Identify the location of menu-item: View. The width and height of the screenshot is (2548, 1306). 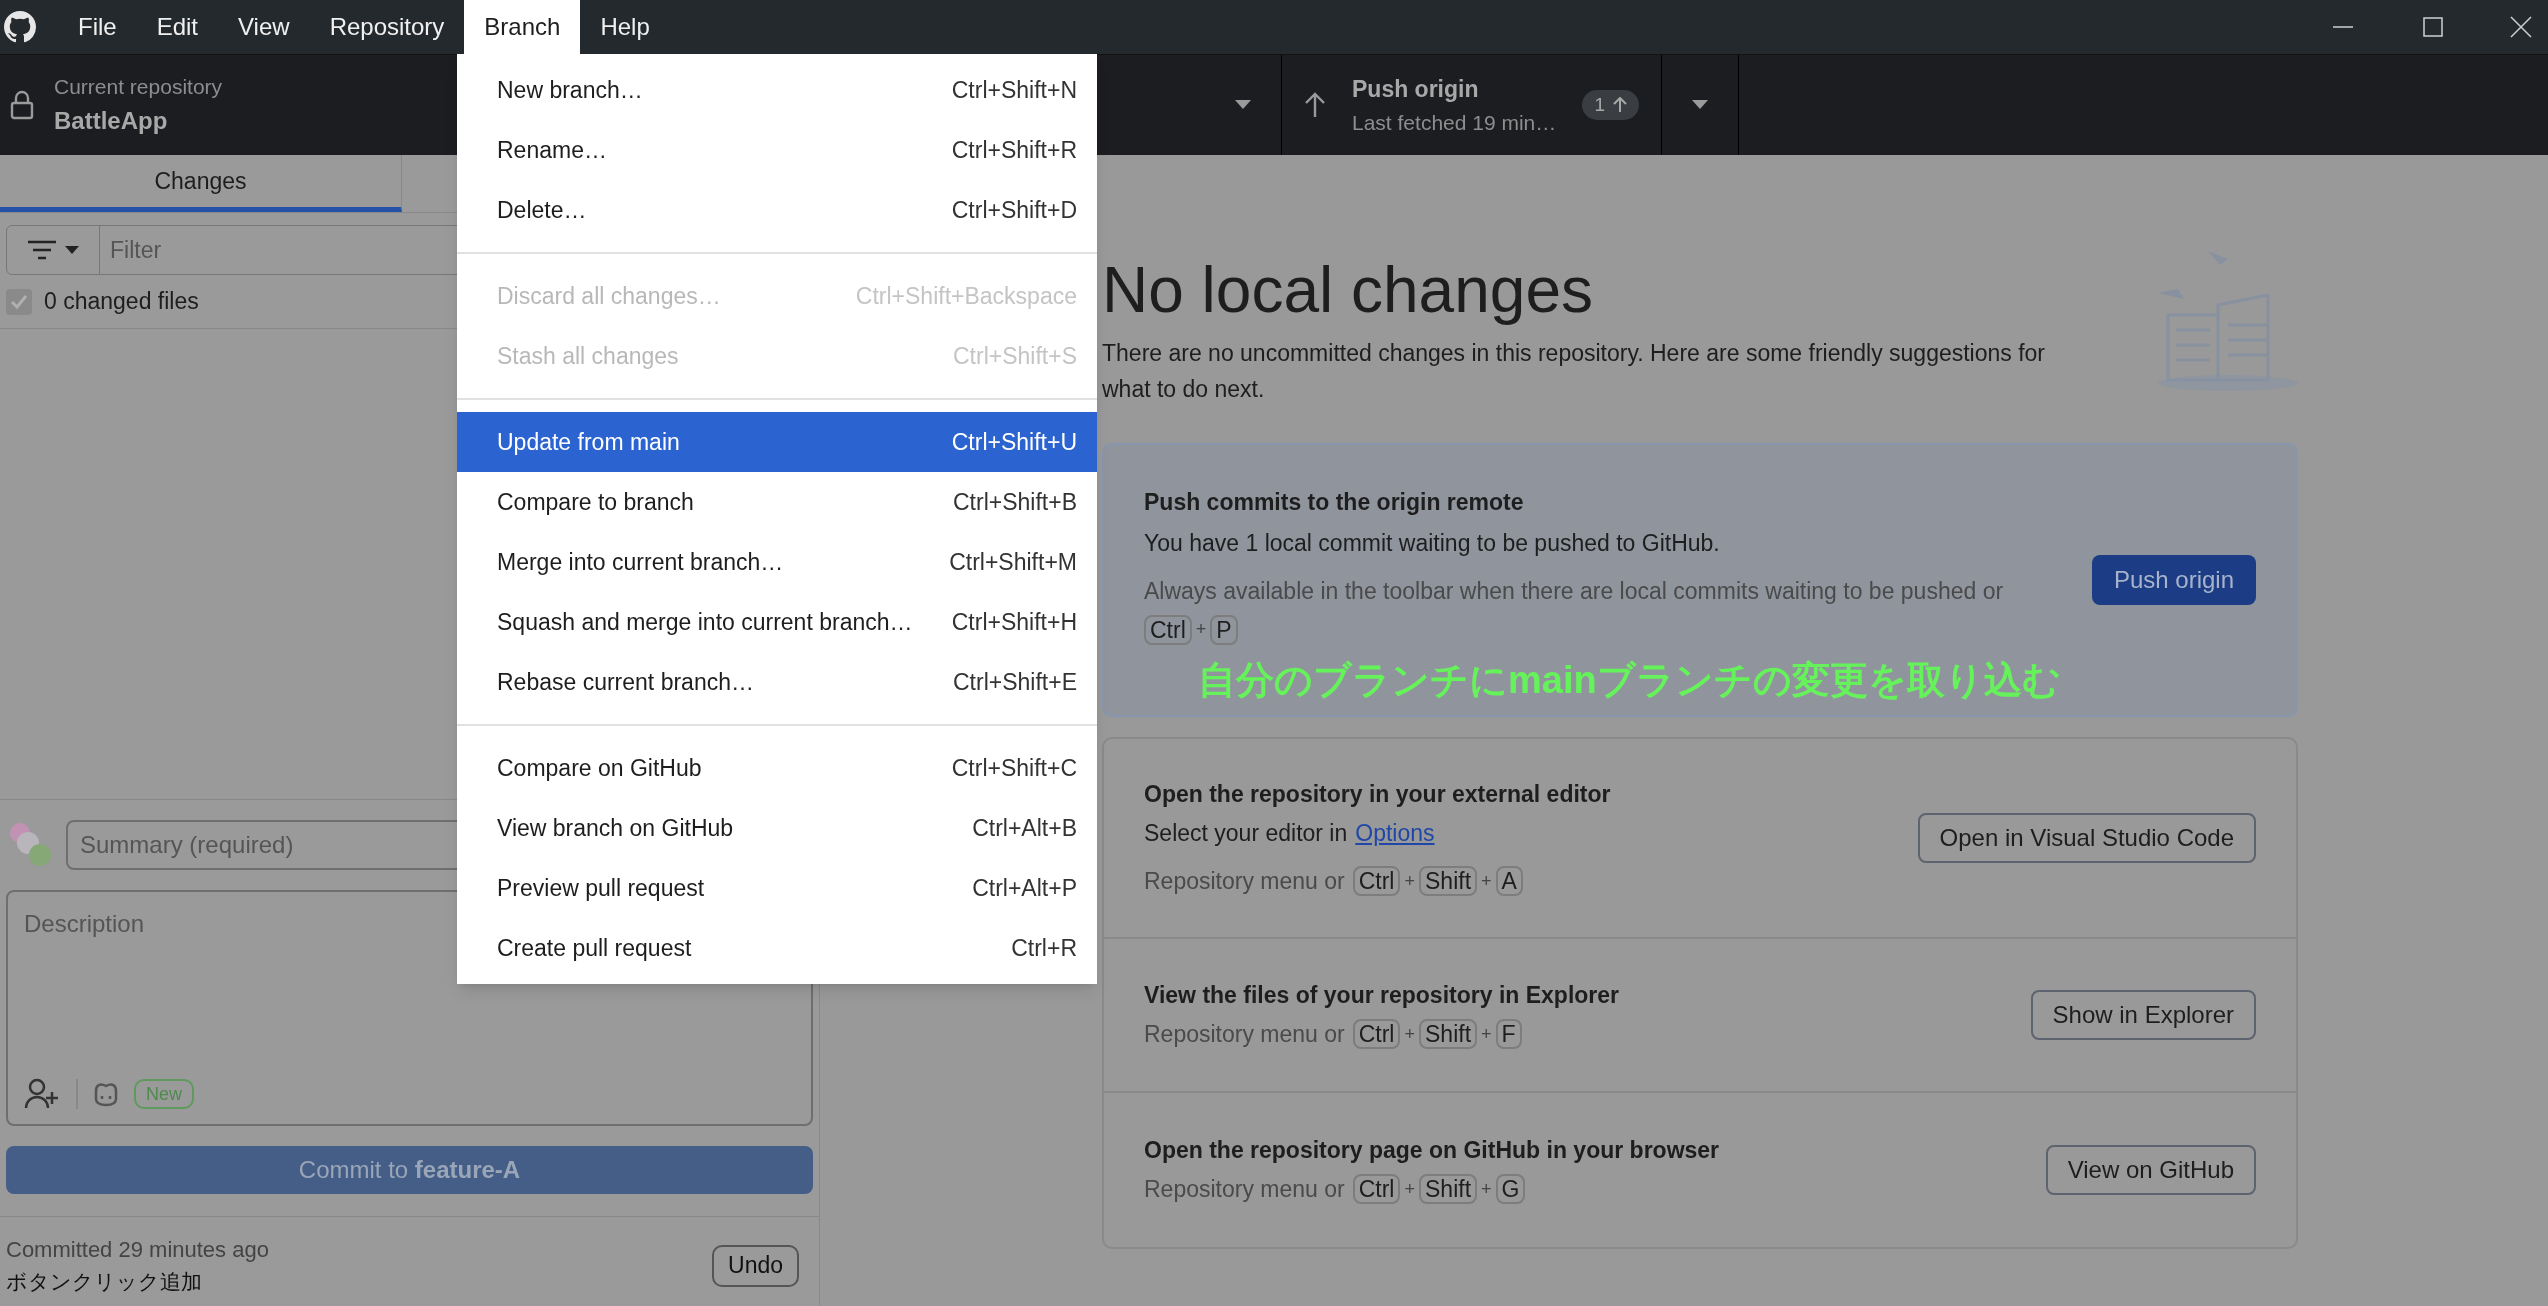
(264, 27).